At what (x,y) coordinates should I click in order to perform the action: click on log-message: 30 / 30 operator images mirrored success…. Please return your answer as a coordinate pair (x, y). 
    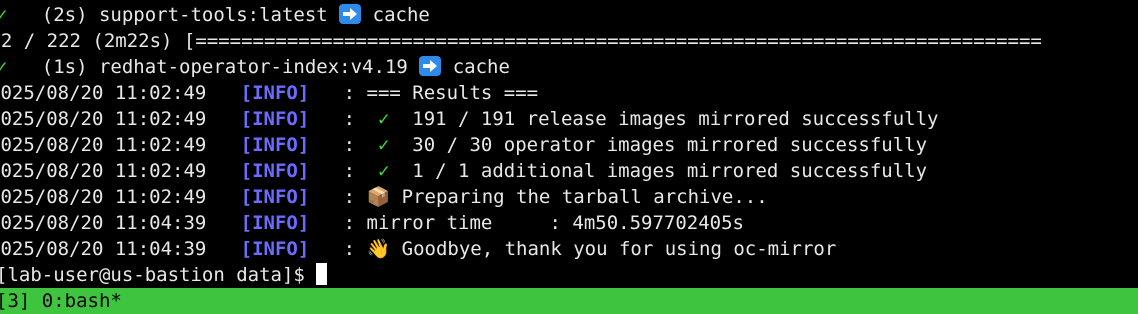
    Looking at the image, I should click on (658, 145).